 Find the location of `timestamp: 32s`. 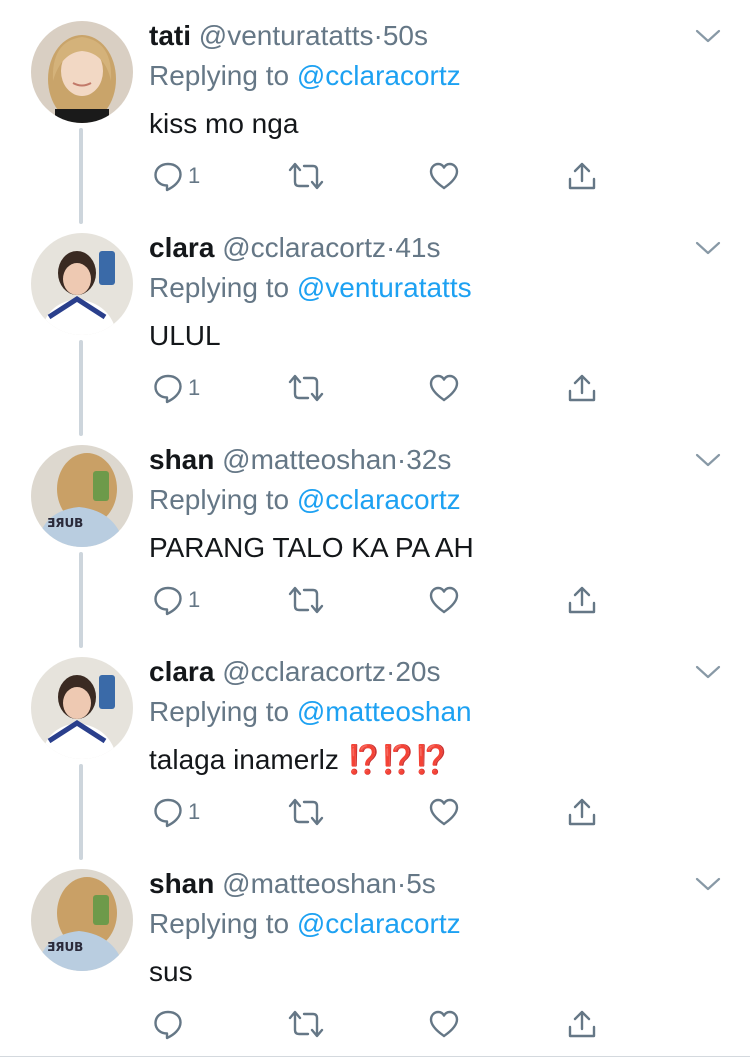

timestamp: 32s is located at coordinates (428, 459).